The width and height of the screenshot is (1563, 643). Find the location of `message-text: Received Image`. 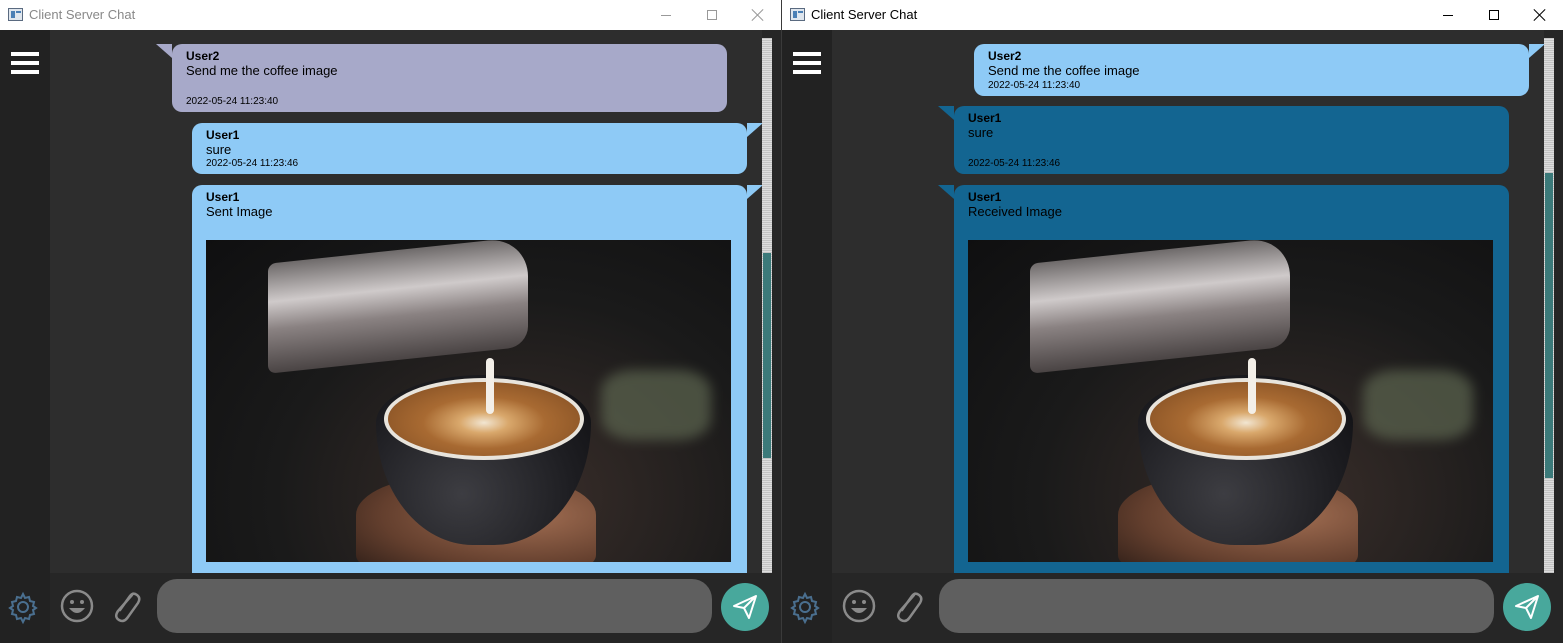

message-text: Received Image is located at coordinates (1015, 211).